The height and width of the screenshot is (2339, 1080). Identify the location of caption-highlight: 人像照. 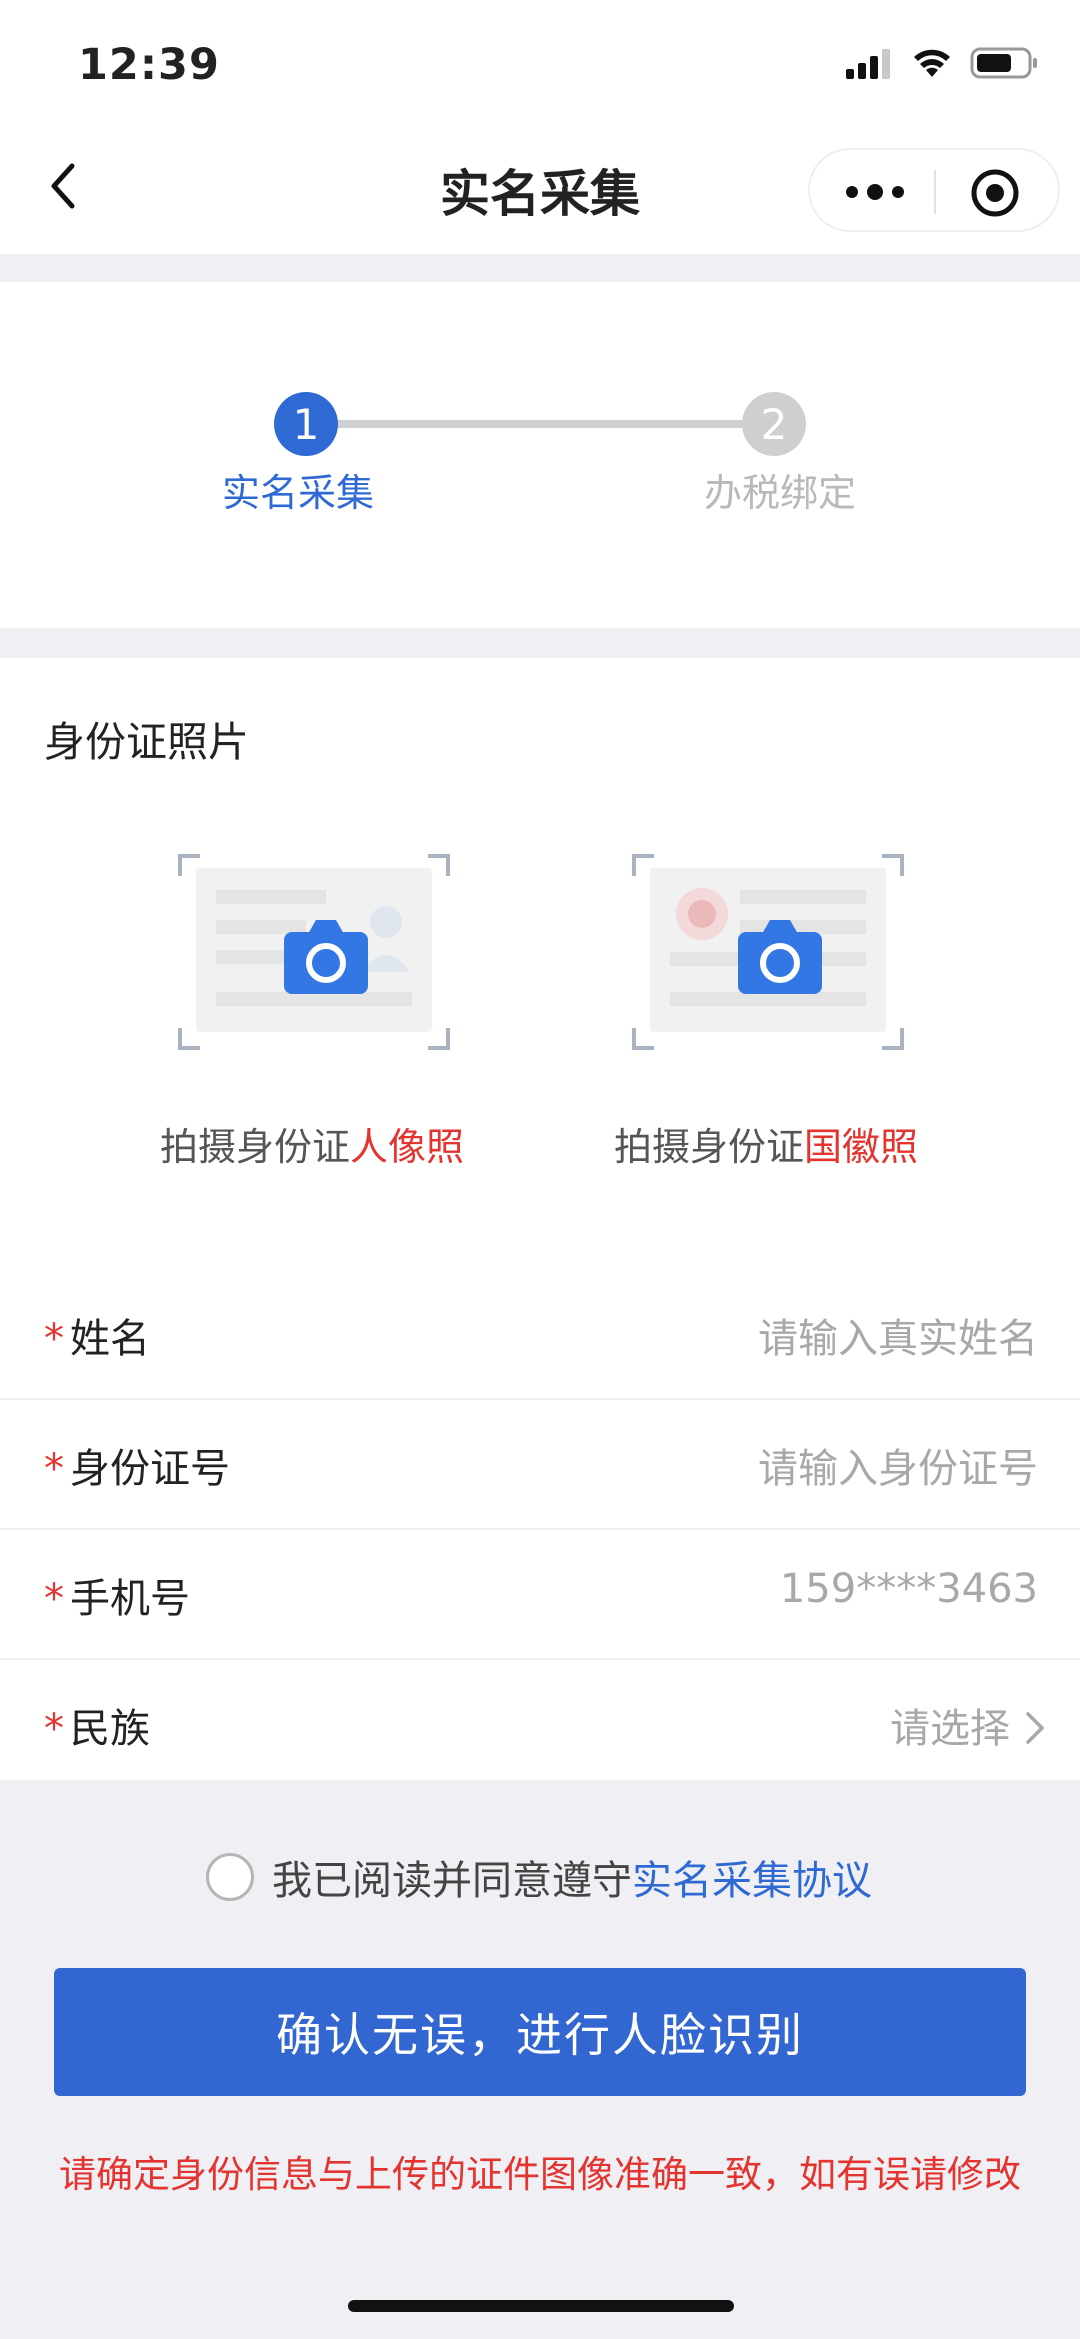
(407, 1147).